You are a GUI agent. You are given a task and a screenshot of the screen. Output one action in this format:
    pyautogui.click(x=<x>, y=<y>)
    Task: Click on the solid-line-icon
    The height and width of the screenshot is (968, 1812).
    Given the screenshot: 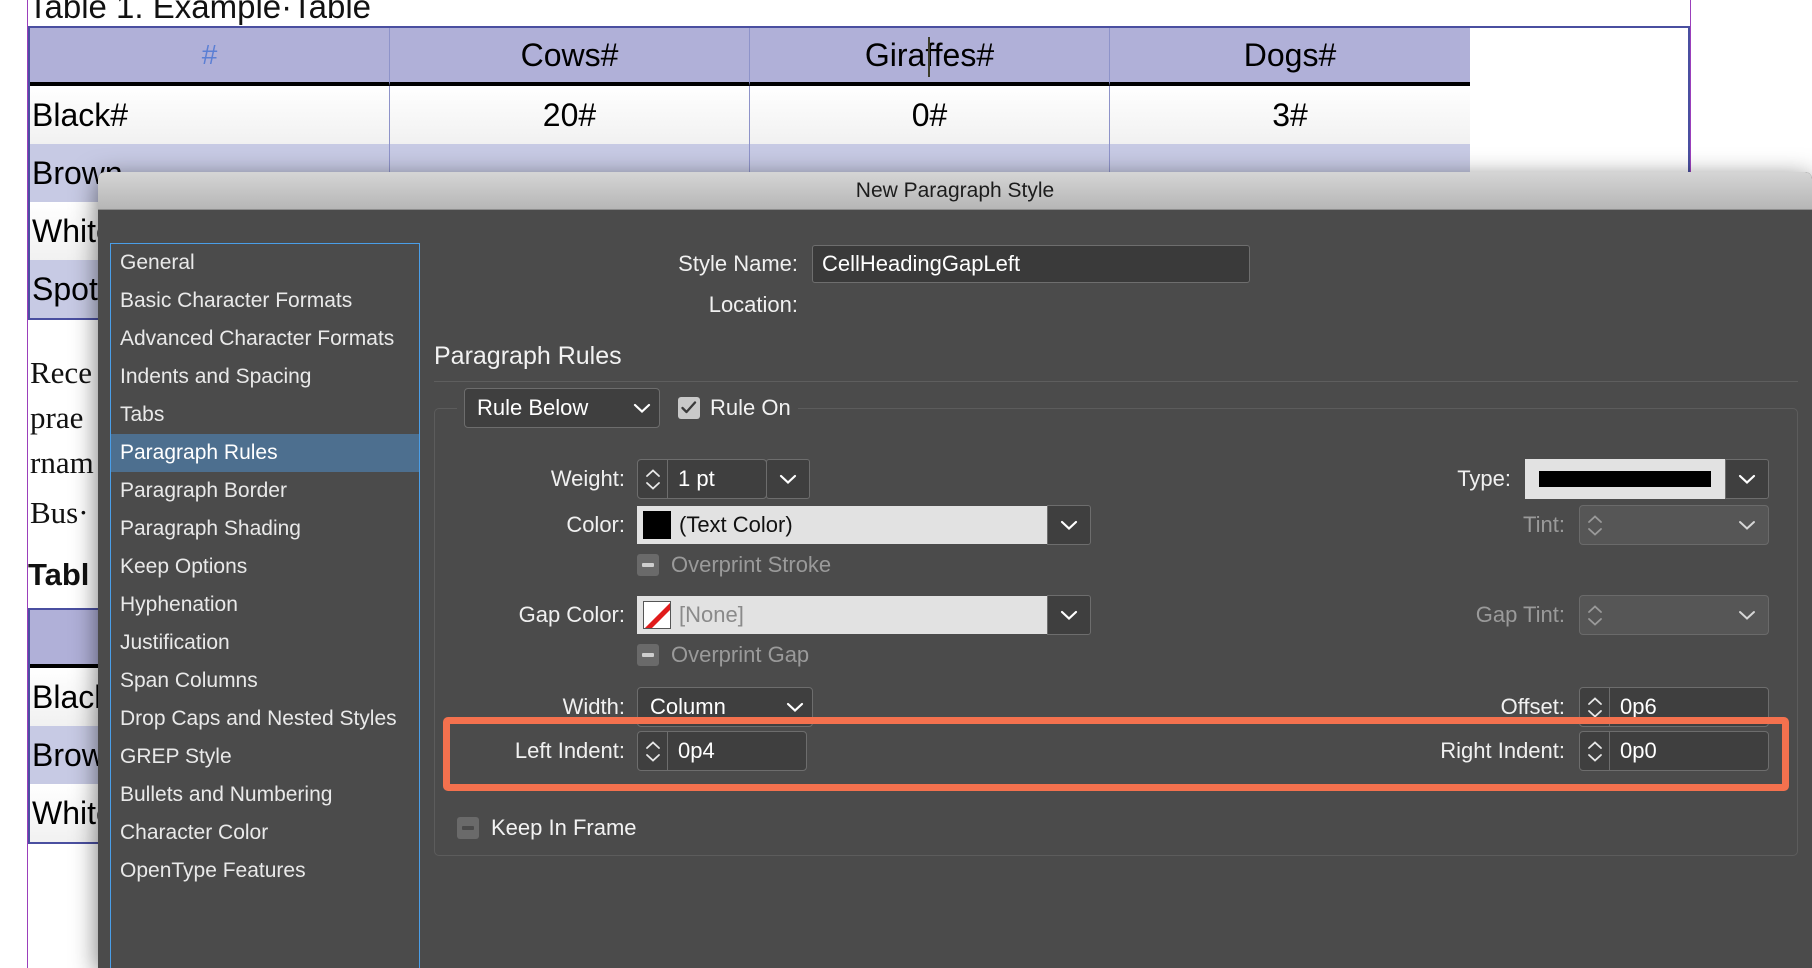 What is the action you would take?
    pyautogui.click(x=1625, y=479)
    